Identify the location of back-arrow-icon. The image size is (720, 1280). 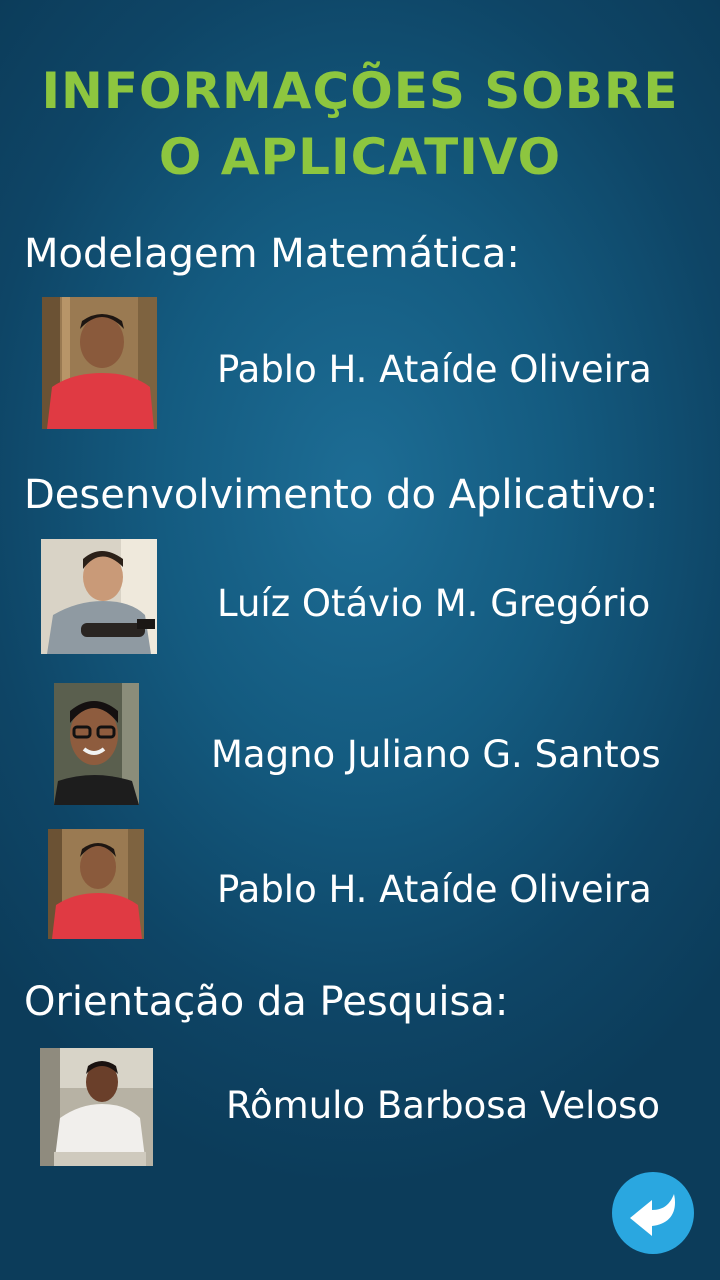
(653, 1215).